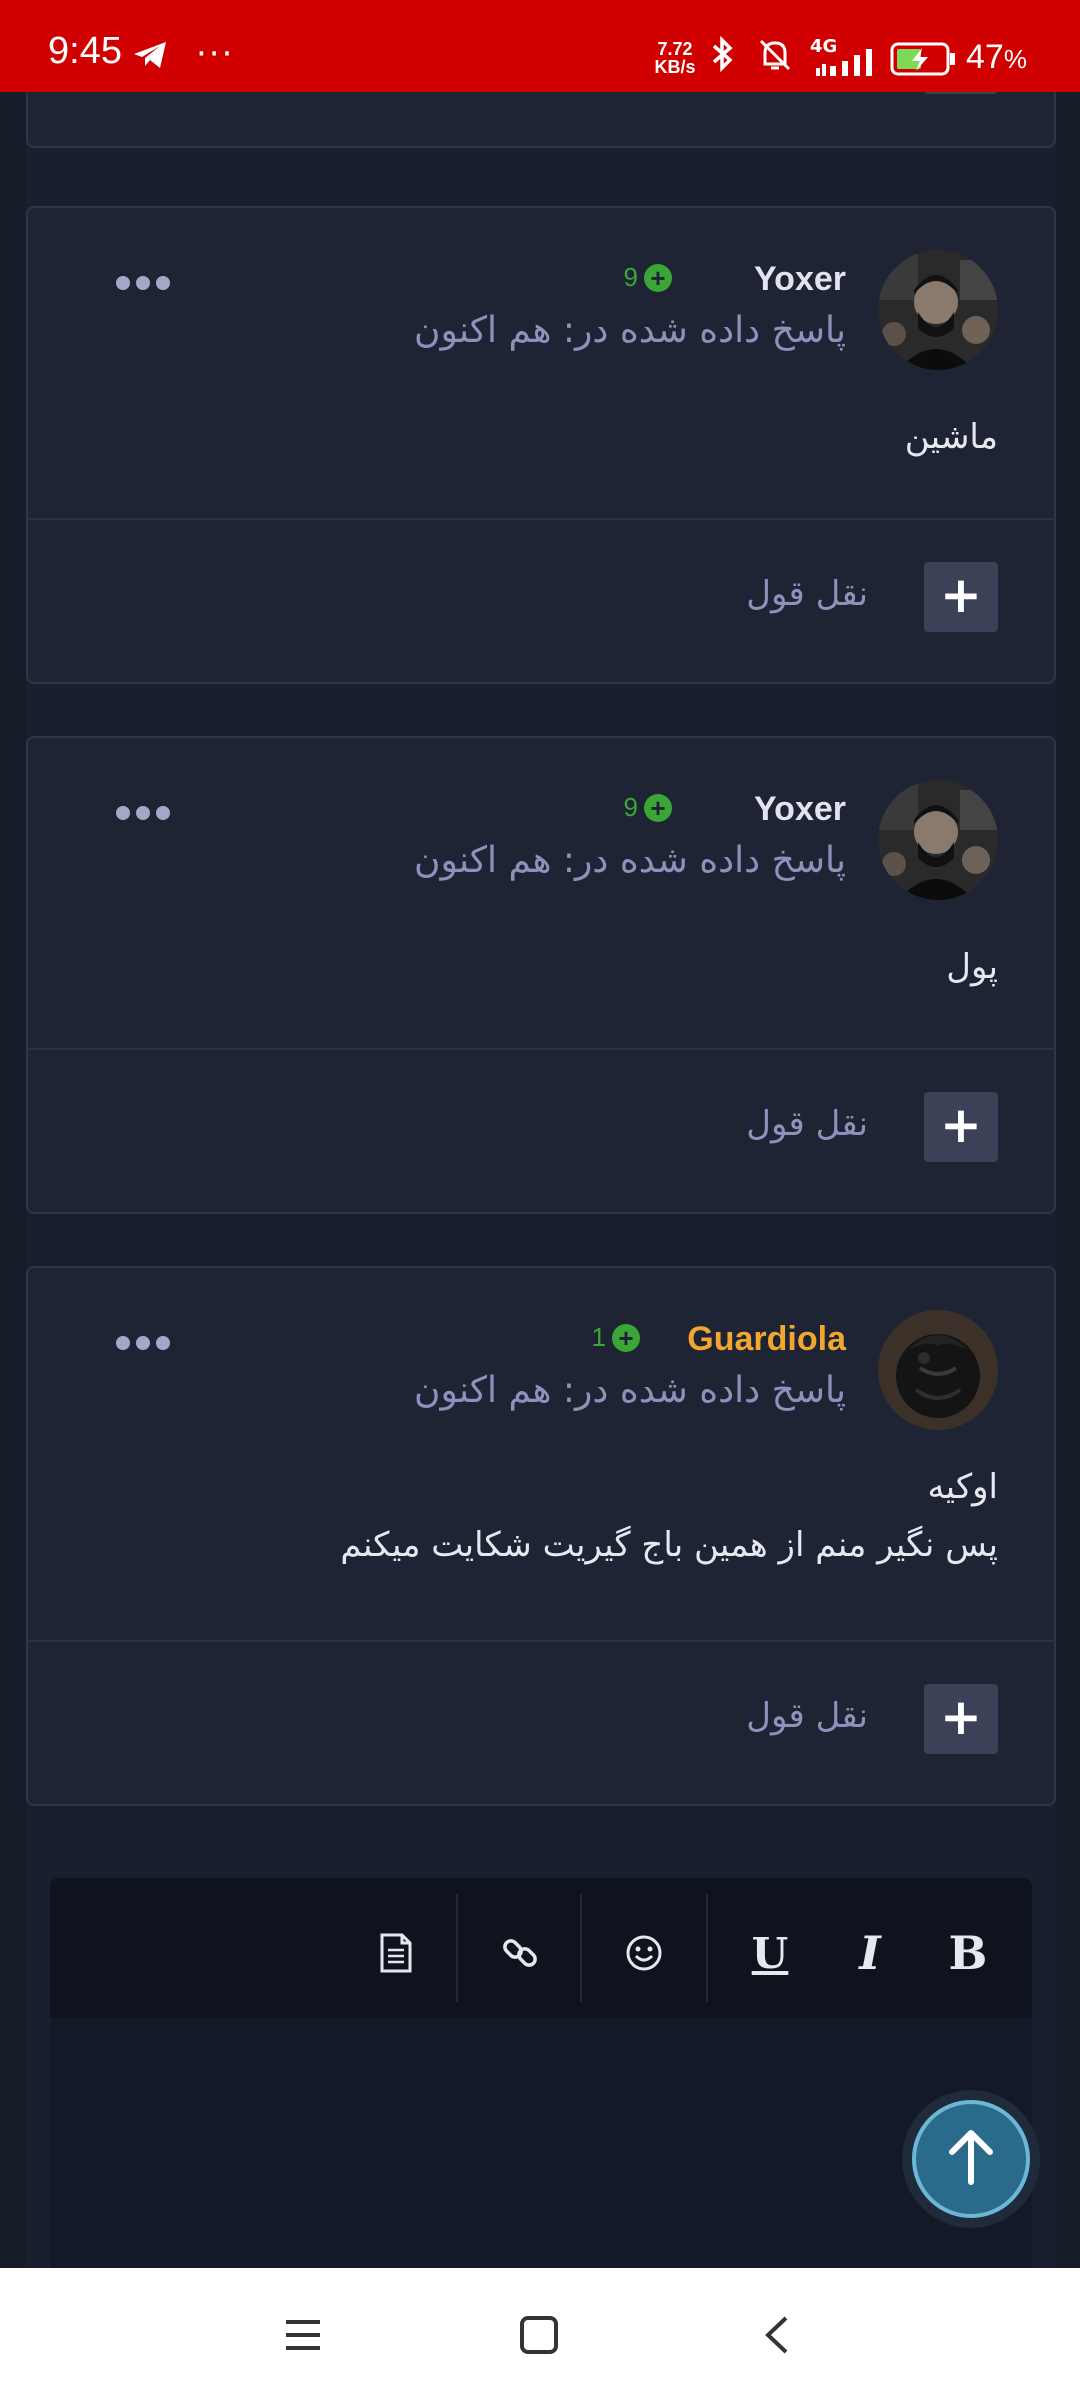 Image resolution: width=1080 pixels, height=2400 pixels. What do you see at coordinates (541, 2143) in the screenshot?
I see `reply-text-area` at bounding box center [541, 2143].